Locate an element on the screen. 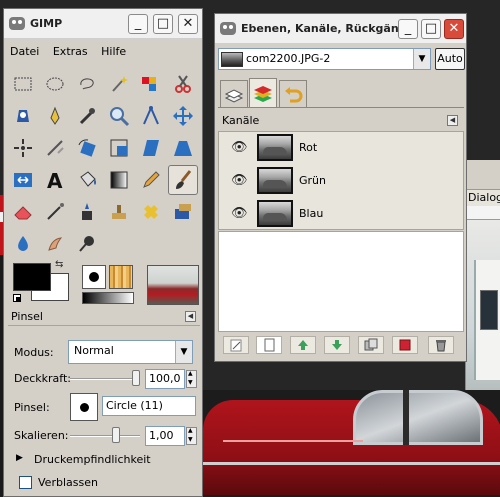 This screenshot has height=497, width=500. text-icon: A is located at coordinates (55, 180).